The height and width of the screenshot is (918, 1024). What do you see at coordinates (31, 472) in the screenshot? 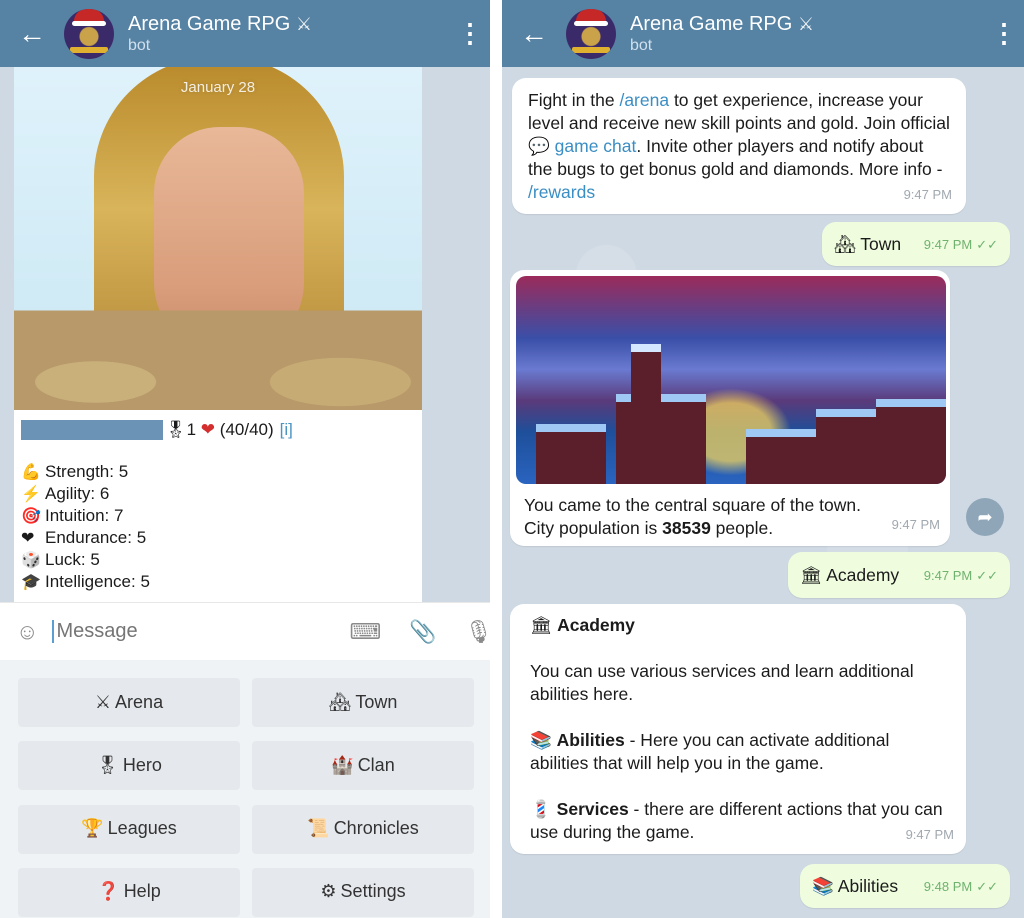
I see `stat-icon: 💪` at bounding box center [31, 472].